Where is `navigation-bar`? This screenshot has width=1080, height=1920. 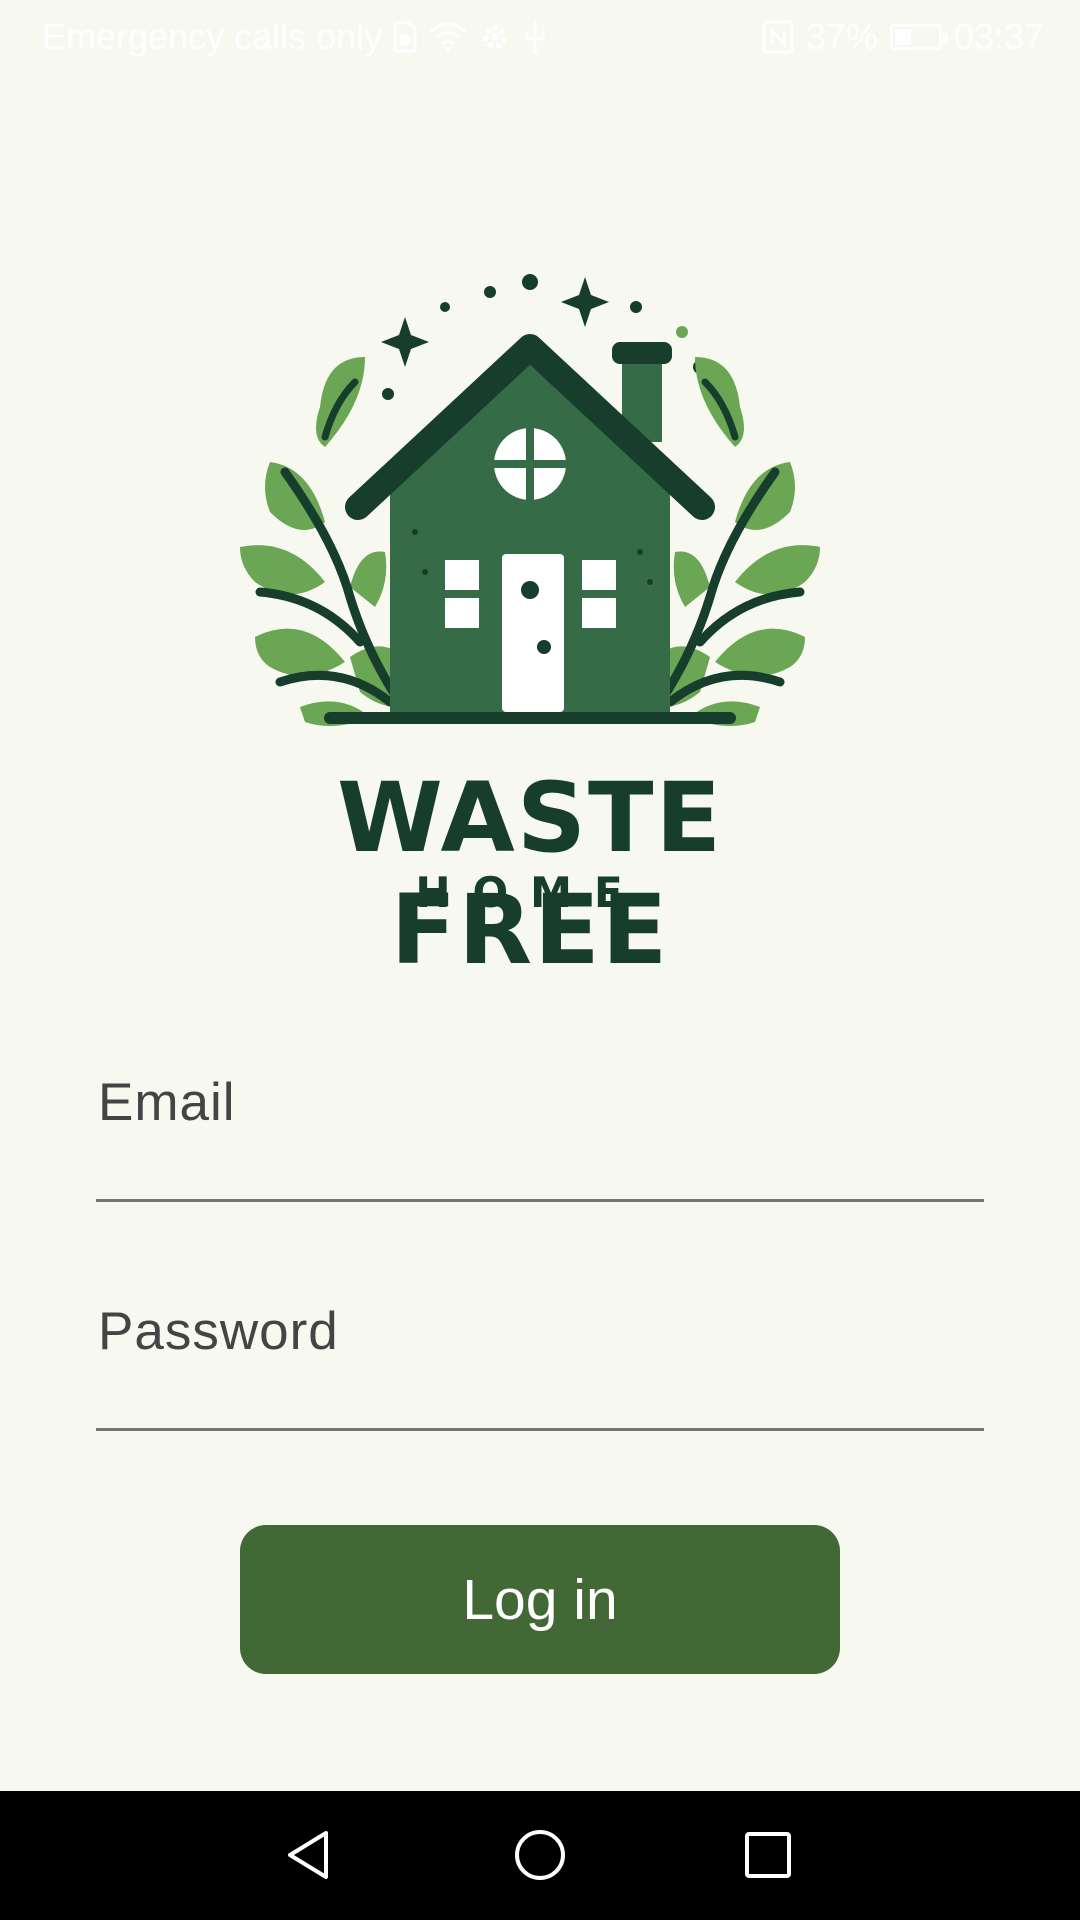
navigation-bar is located at coordinates (540, 1855).